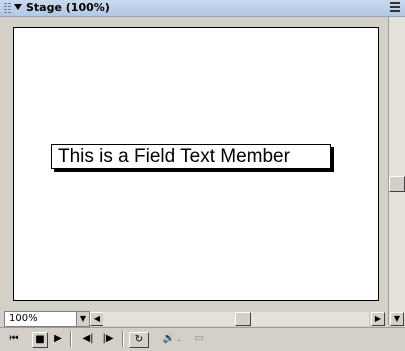 The width and height of the screenshot is (405, 351). Describe the element at coordinates (40, 340) in the screenshot. I see `stop-button: ■` at that location.